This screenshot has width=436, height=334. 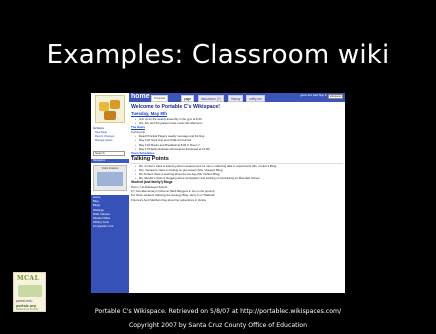 I want to click on home-label: home, so click(x=140, y=96).